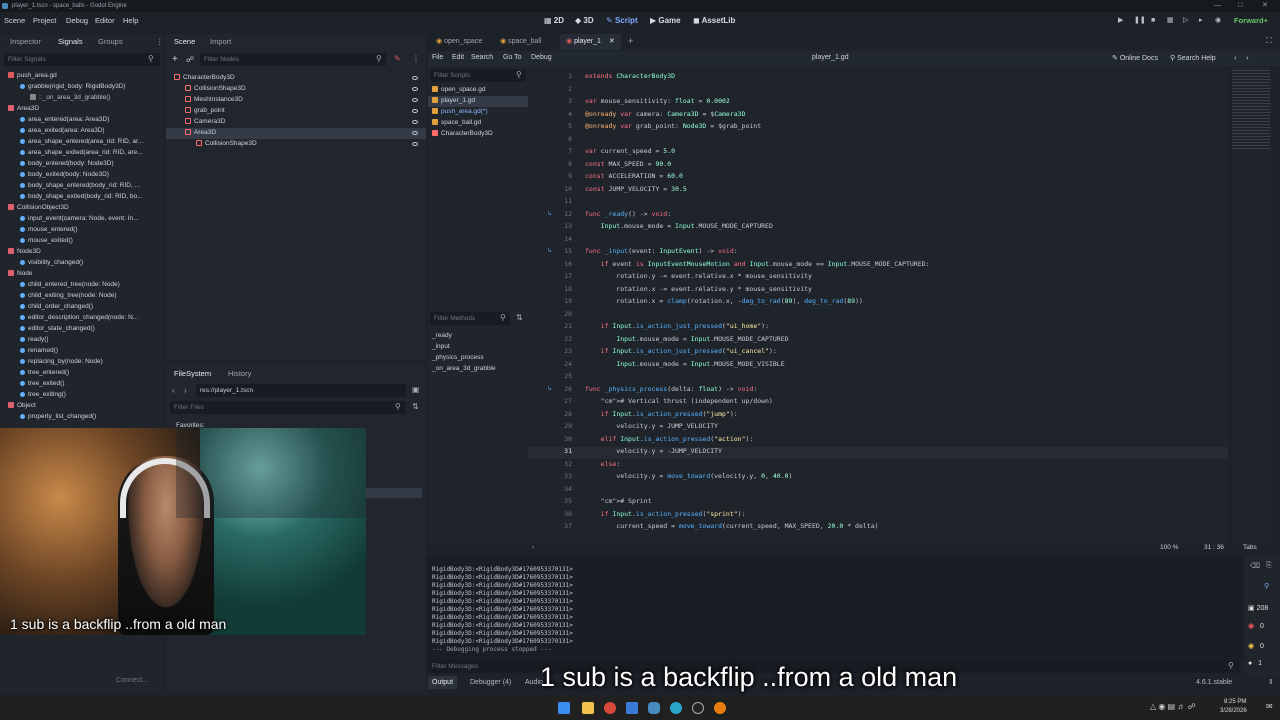  Describe the element at coordinates (1269, 706) in the screenshot. I see `notifications-icon: ✉` at that location.